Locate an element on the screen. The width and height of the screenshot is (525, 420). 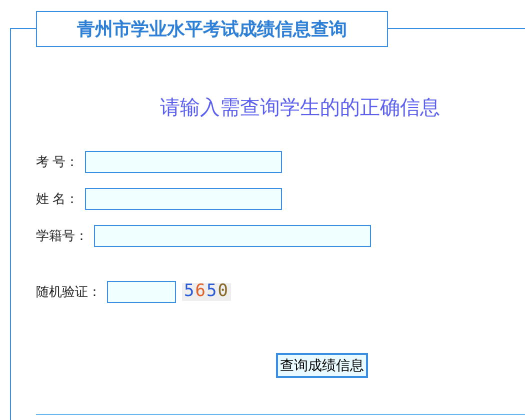
instruction-text: 请输入需查询学生的的正确信息 is located at coordinates (300, 108).